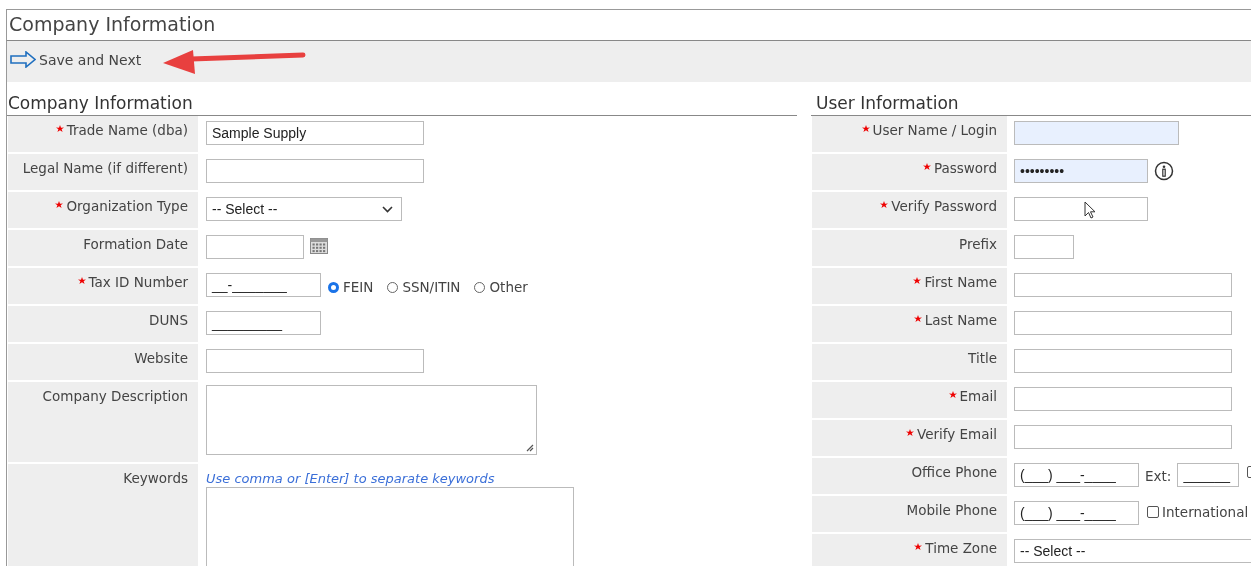  What do you see at coordinates (263, 285) in the screenshot?
I see `input-field: __-_______` at bounding box center [263, 285].